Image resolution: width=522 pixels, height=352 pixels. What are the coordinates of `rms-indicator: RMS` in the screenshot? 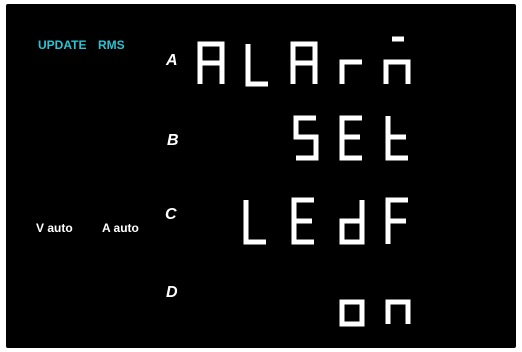 It's located at (111, 45).